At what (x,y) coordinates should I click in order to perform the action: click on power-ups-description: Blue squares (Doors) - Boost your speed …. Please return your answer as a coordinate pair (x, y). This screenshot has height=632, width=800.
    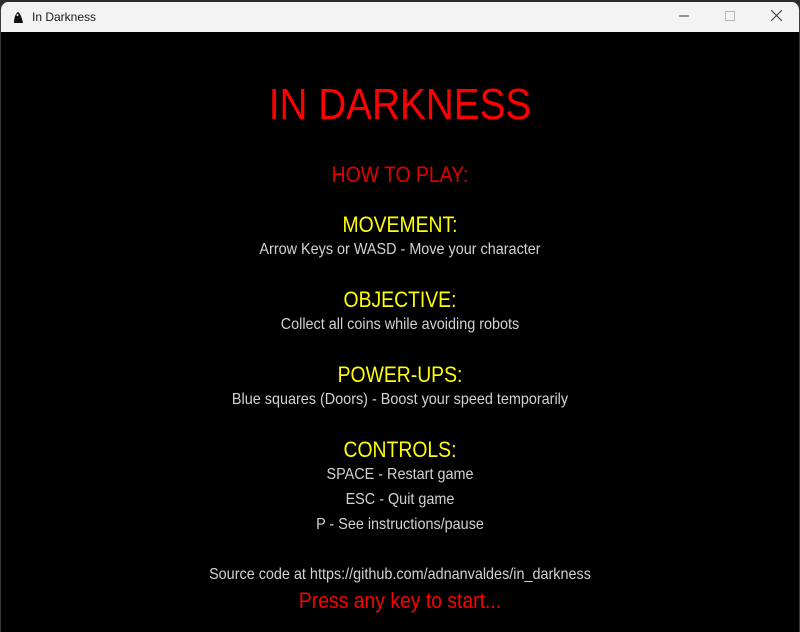
    Looking at the image, I should click on (400, 399).